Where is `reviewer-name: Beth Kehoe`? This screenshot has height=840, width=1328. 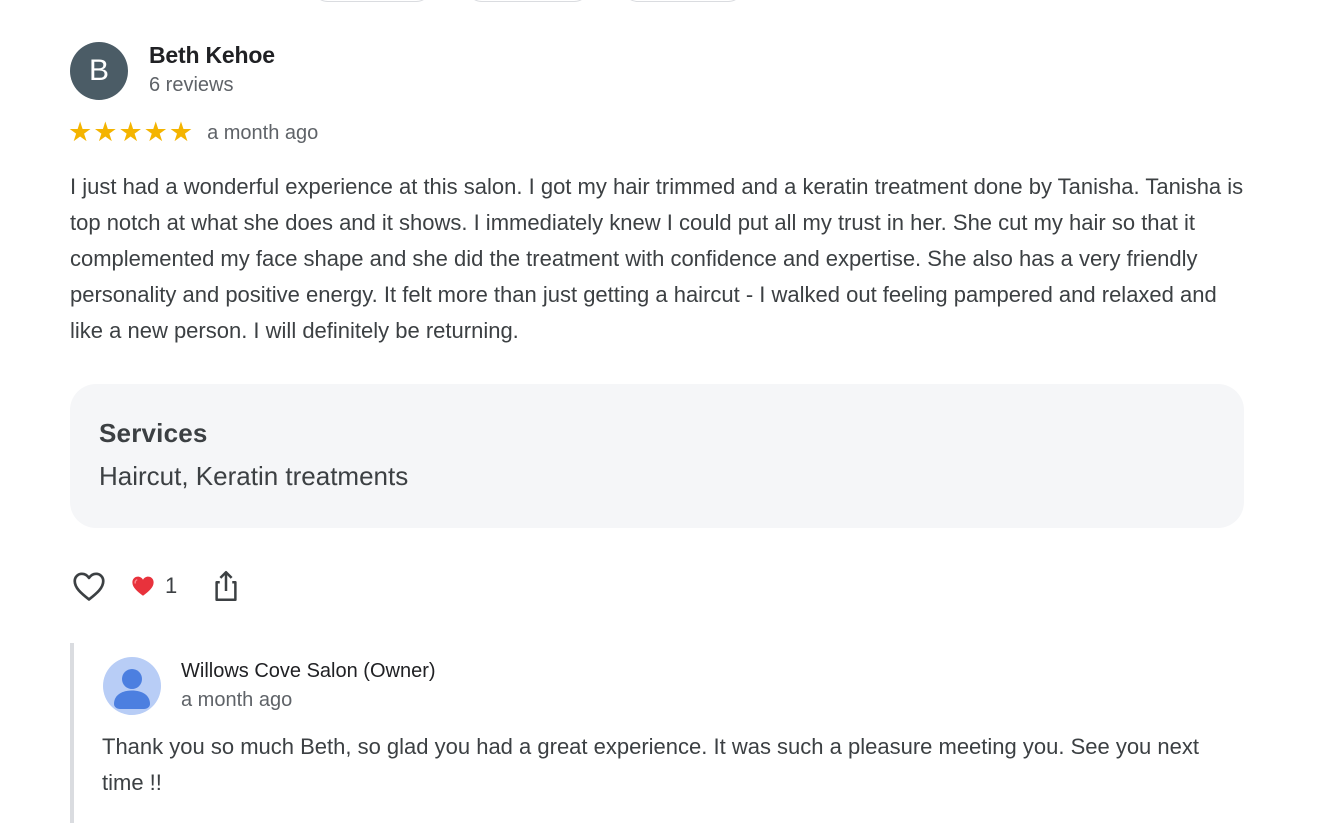
reviewer-name: Beth Kehoe is located at coordinates (212, 55).